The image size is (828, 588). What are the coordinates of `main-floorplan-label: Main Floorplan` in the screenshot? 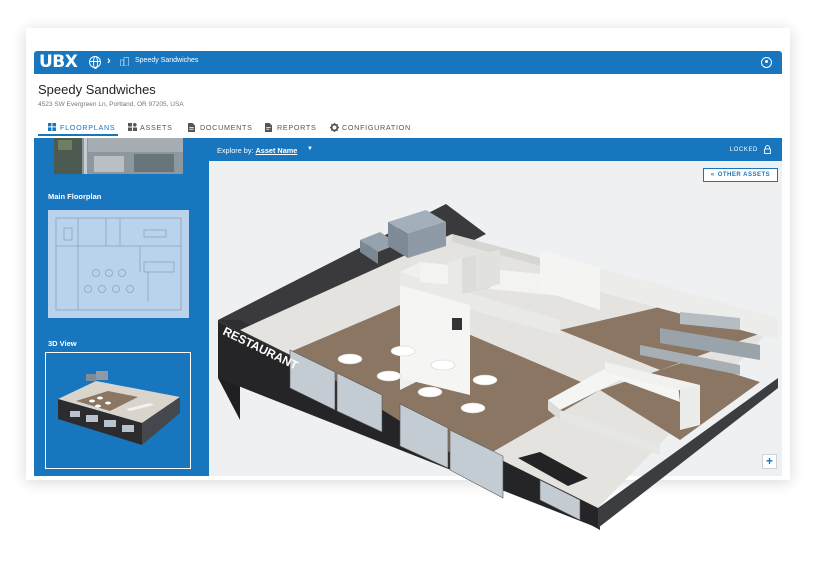 It's located at (75, 196).